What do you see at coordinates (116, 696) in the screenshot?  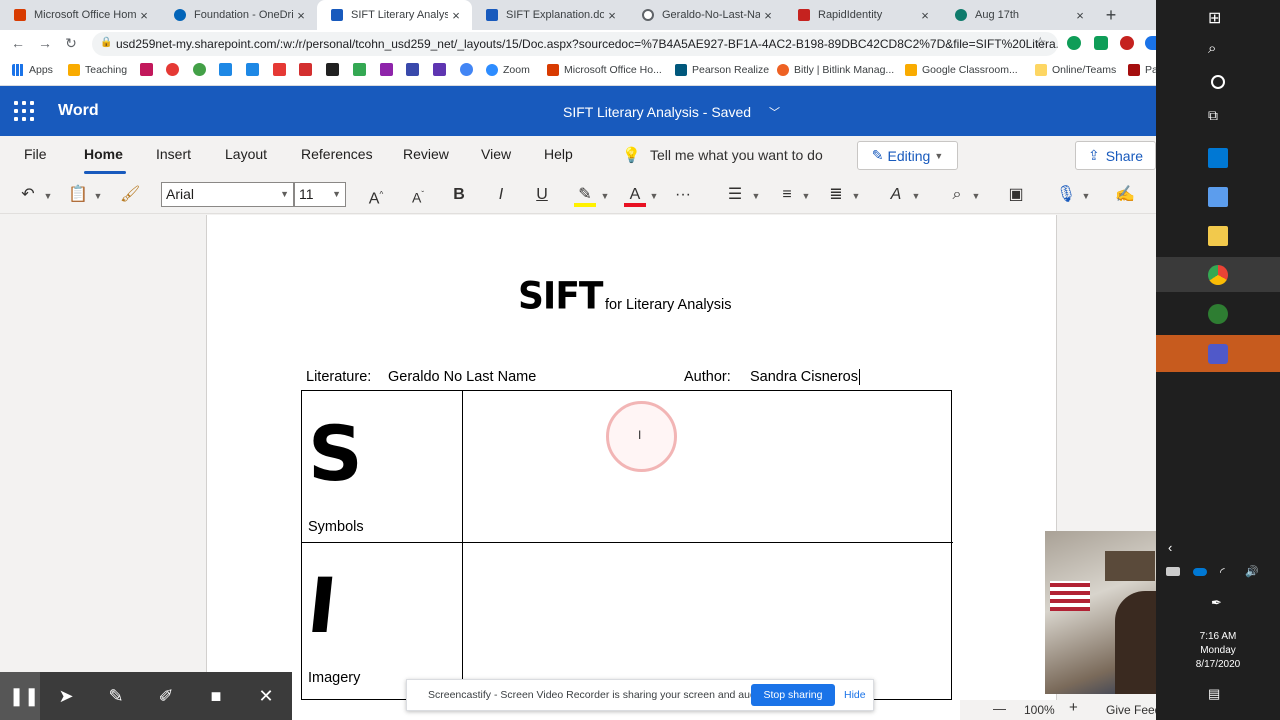 I see `pen-icon: ✎` at bounding box center [116, 696].